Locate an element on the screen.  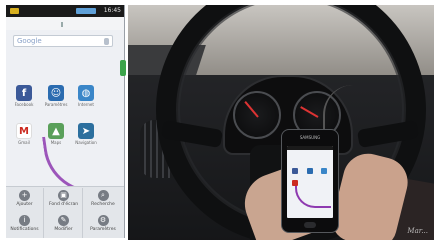
app-label: Internet is located at coordinates (86, 104).